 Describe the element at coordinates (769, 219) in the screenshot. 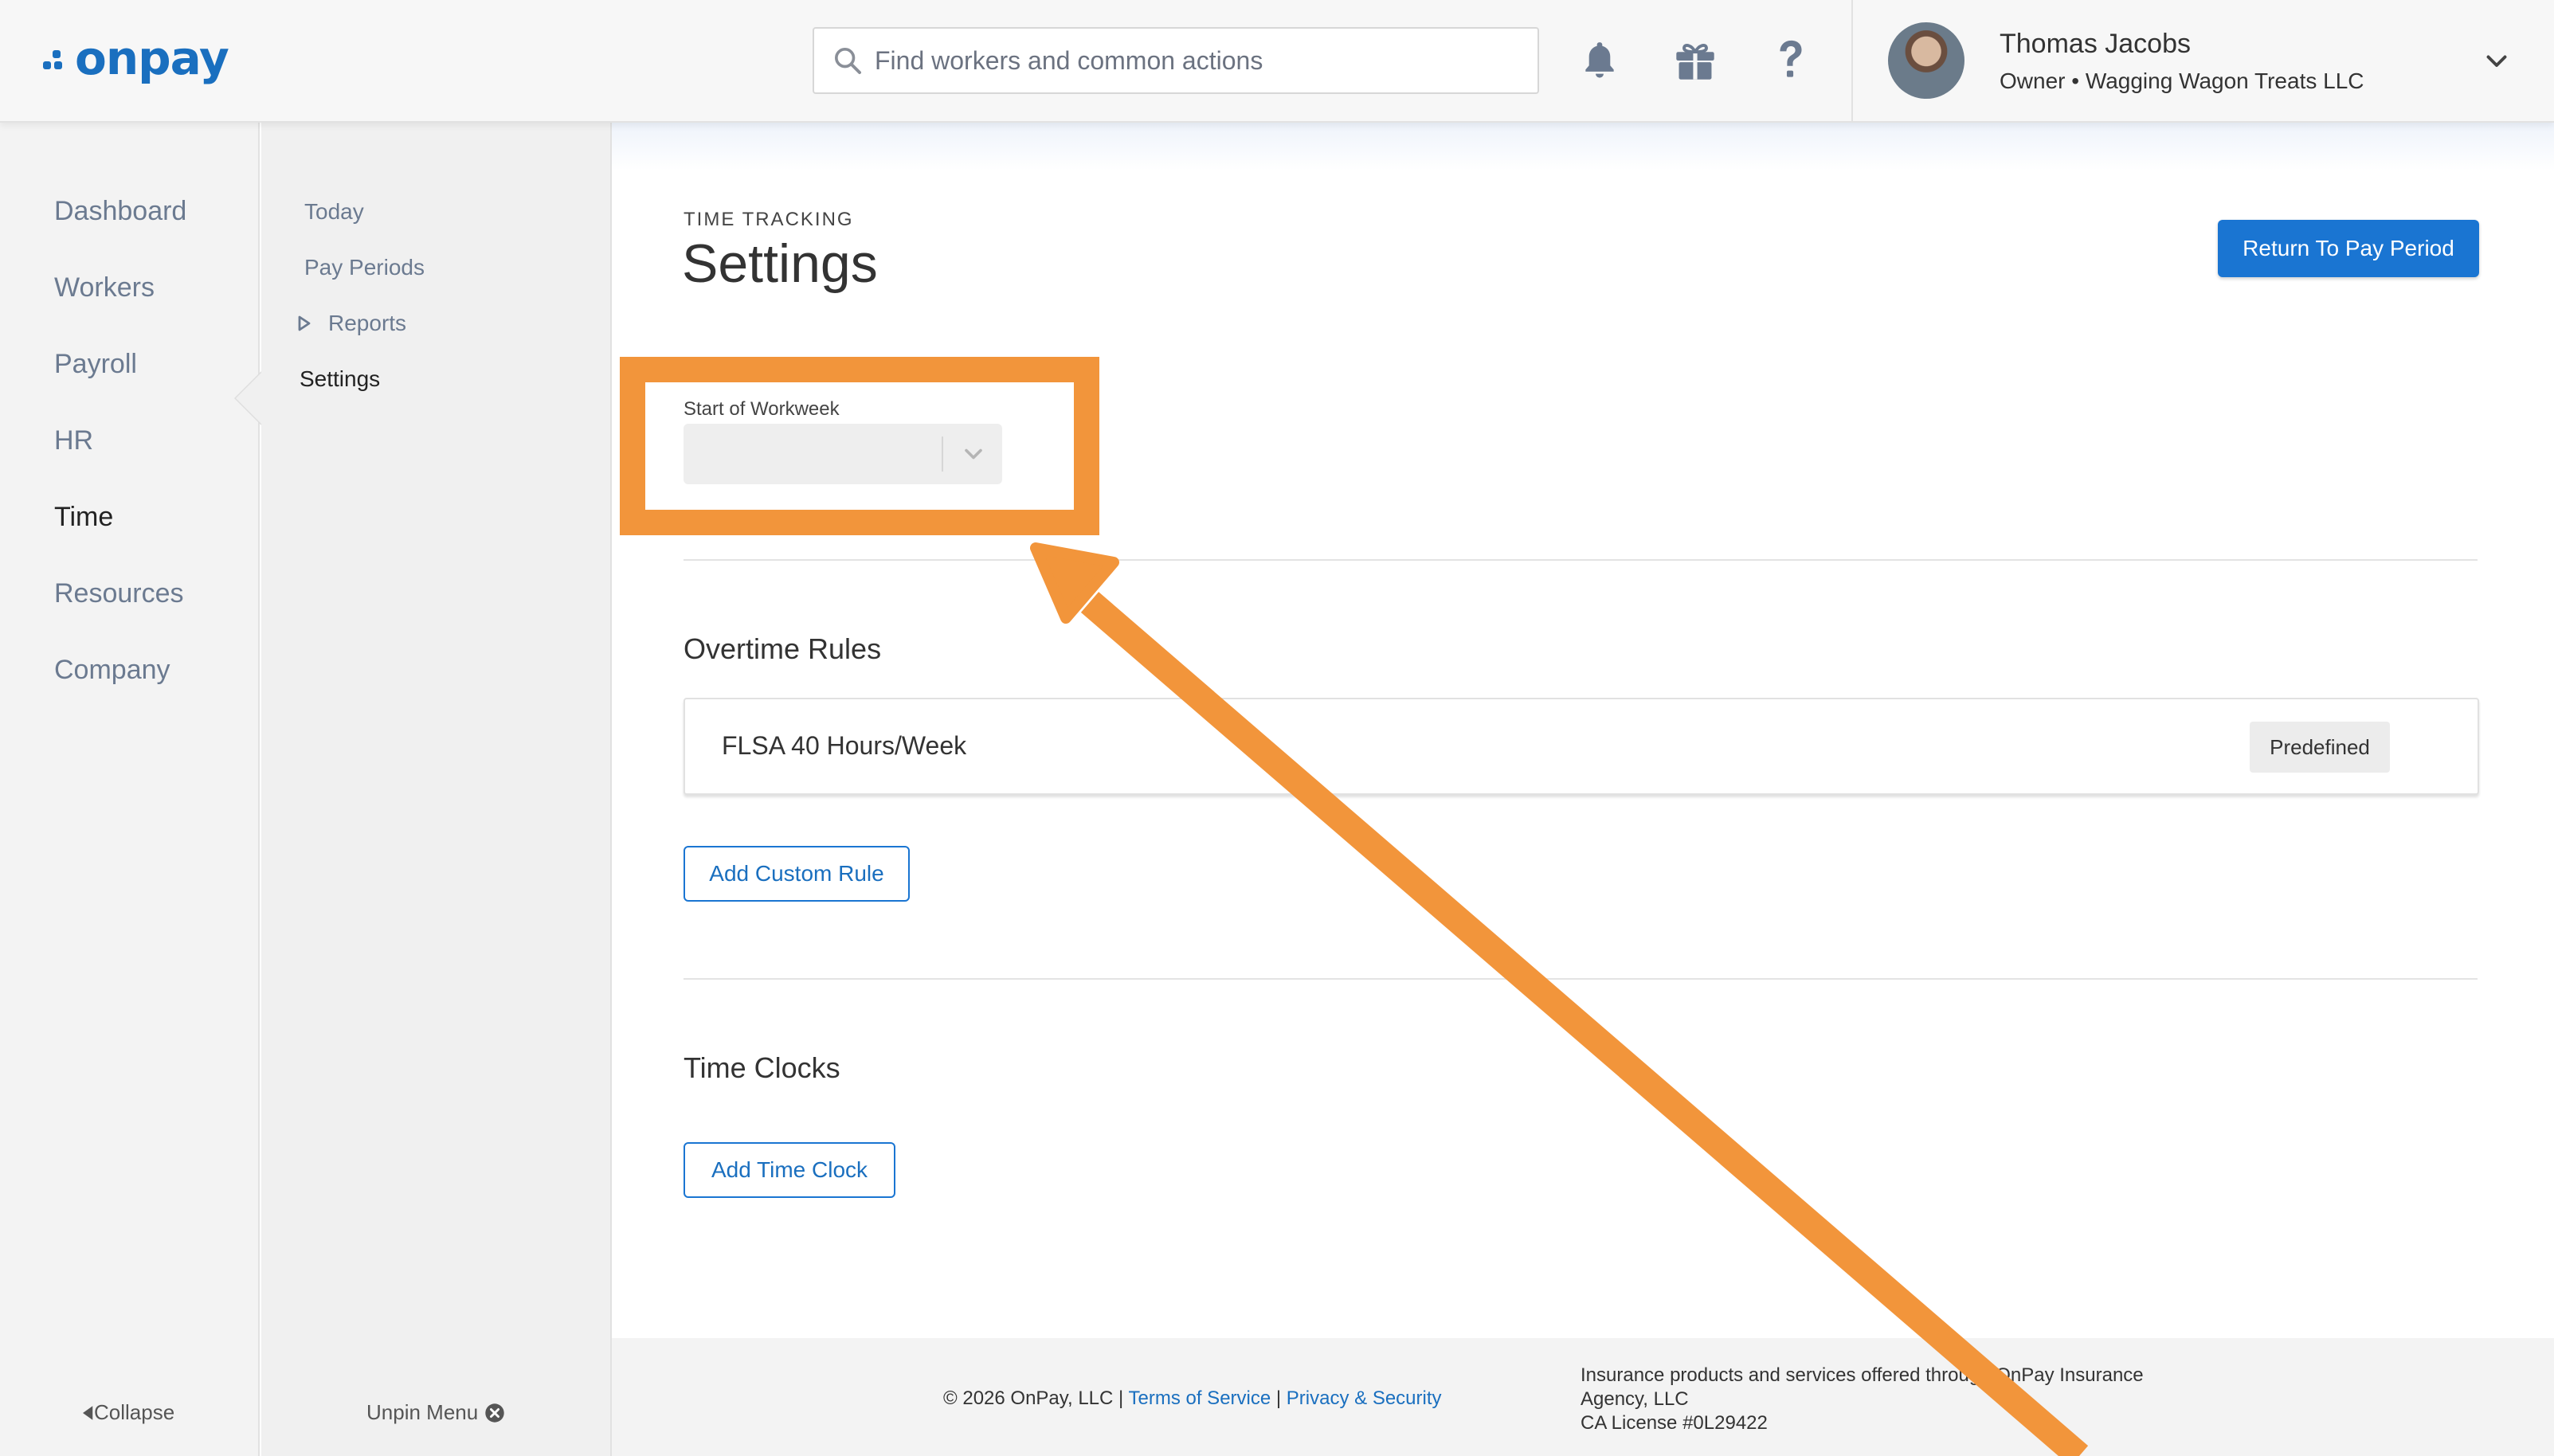

I see `page-eyebrow: TIME TRACKING` at that location.